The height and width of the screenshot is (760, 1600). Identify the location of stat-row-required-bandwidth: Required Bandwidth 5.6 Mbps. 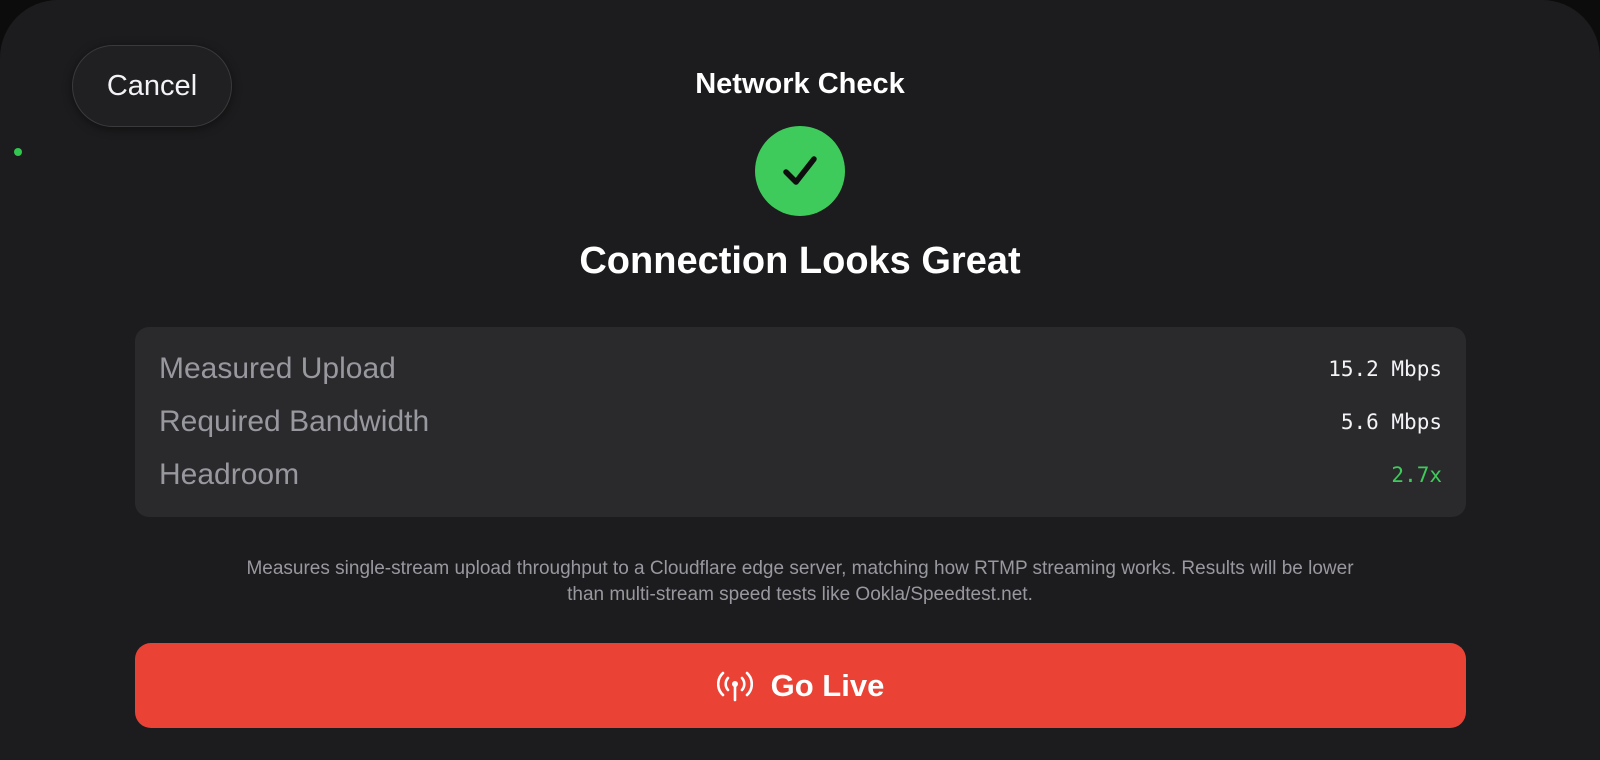
(800, 422).